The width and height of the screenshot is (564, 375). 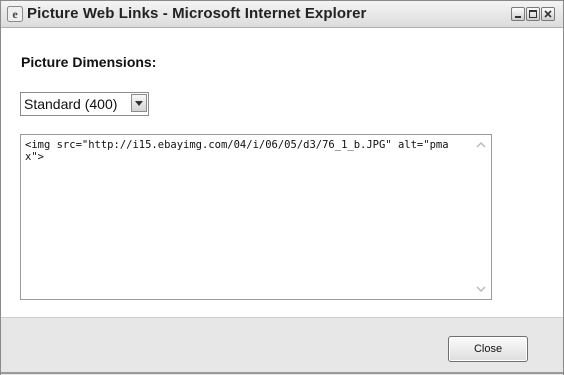 What do you see at coordinates (481, 289) in the screenshot?
I see `scroll-down-icon` at bounding box center [481, 289].